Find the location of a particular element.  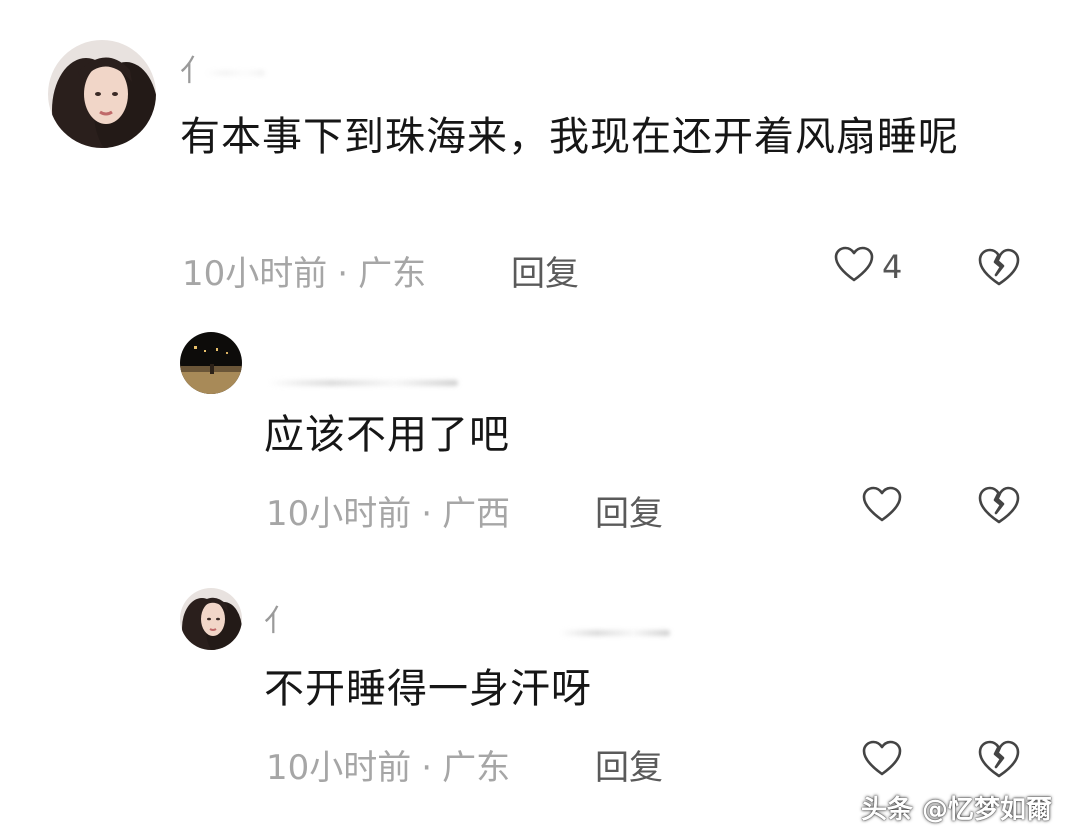

comment-text: 应该不用了吧 is located at coordinates (387, 435).